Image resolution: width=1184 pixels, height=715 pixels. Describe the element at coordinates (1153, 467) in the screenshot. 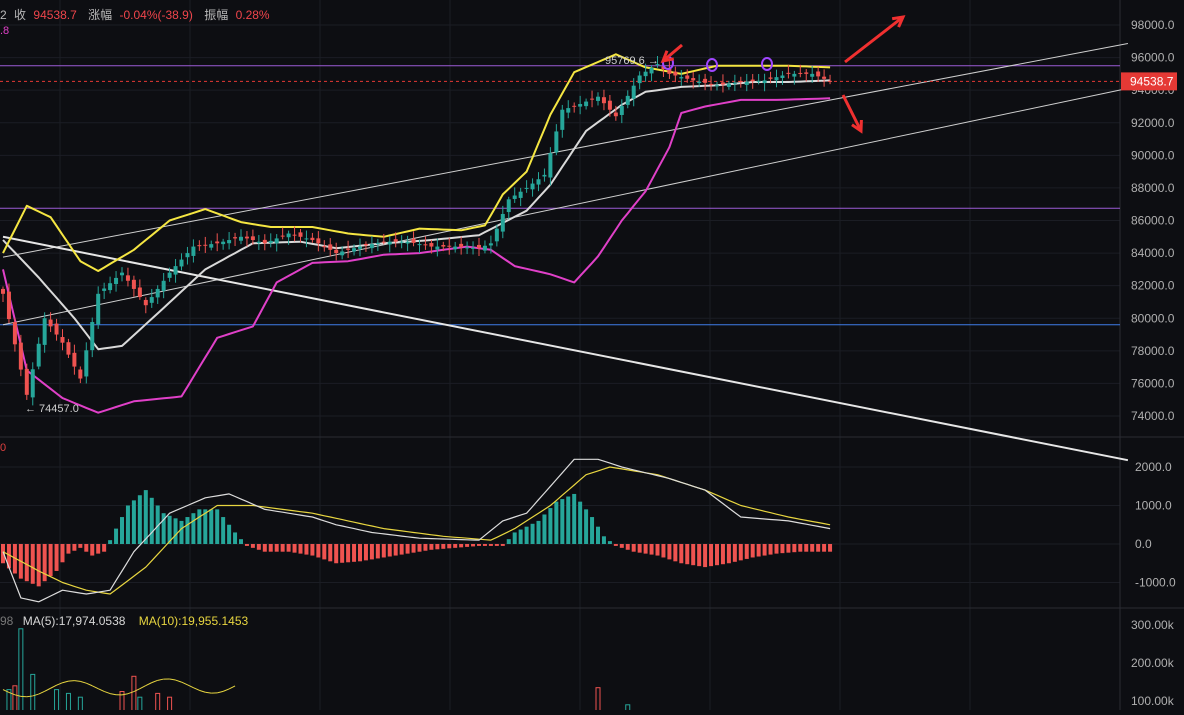

I see `macd-tick-label: 2000.0` at that location.